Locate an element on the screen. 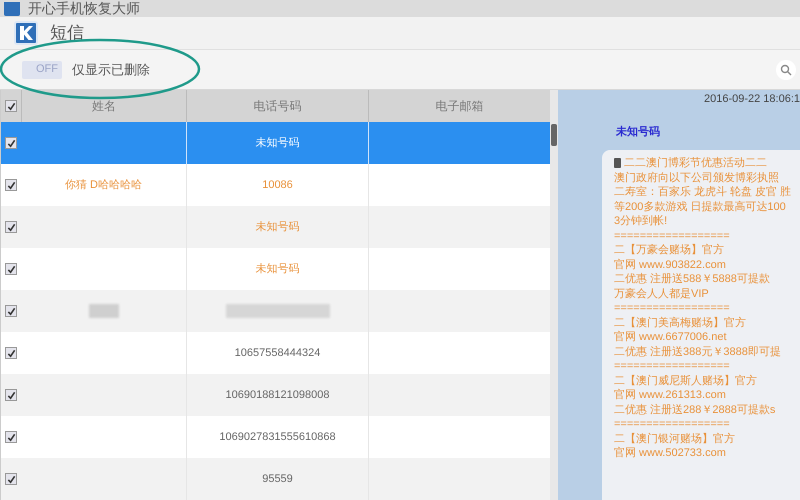 The width and height of the screenshot is (800, 500). message-line: 二【澳门威尼斯人赌场】官方 is located at coordinates (685, 381).